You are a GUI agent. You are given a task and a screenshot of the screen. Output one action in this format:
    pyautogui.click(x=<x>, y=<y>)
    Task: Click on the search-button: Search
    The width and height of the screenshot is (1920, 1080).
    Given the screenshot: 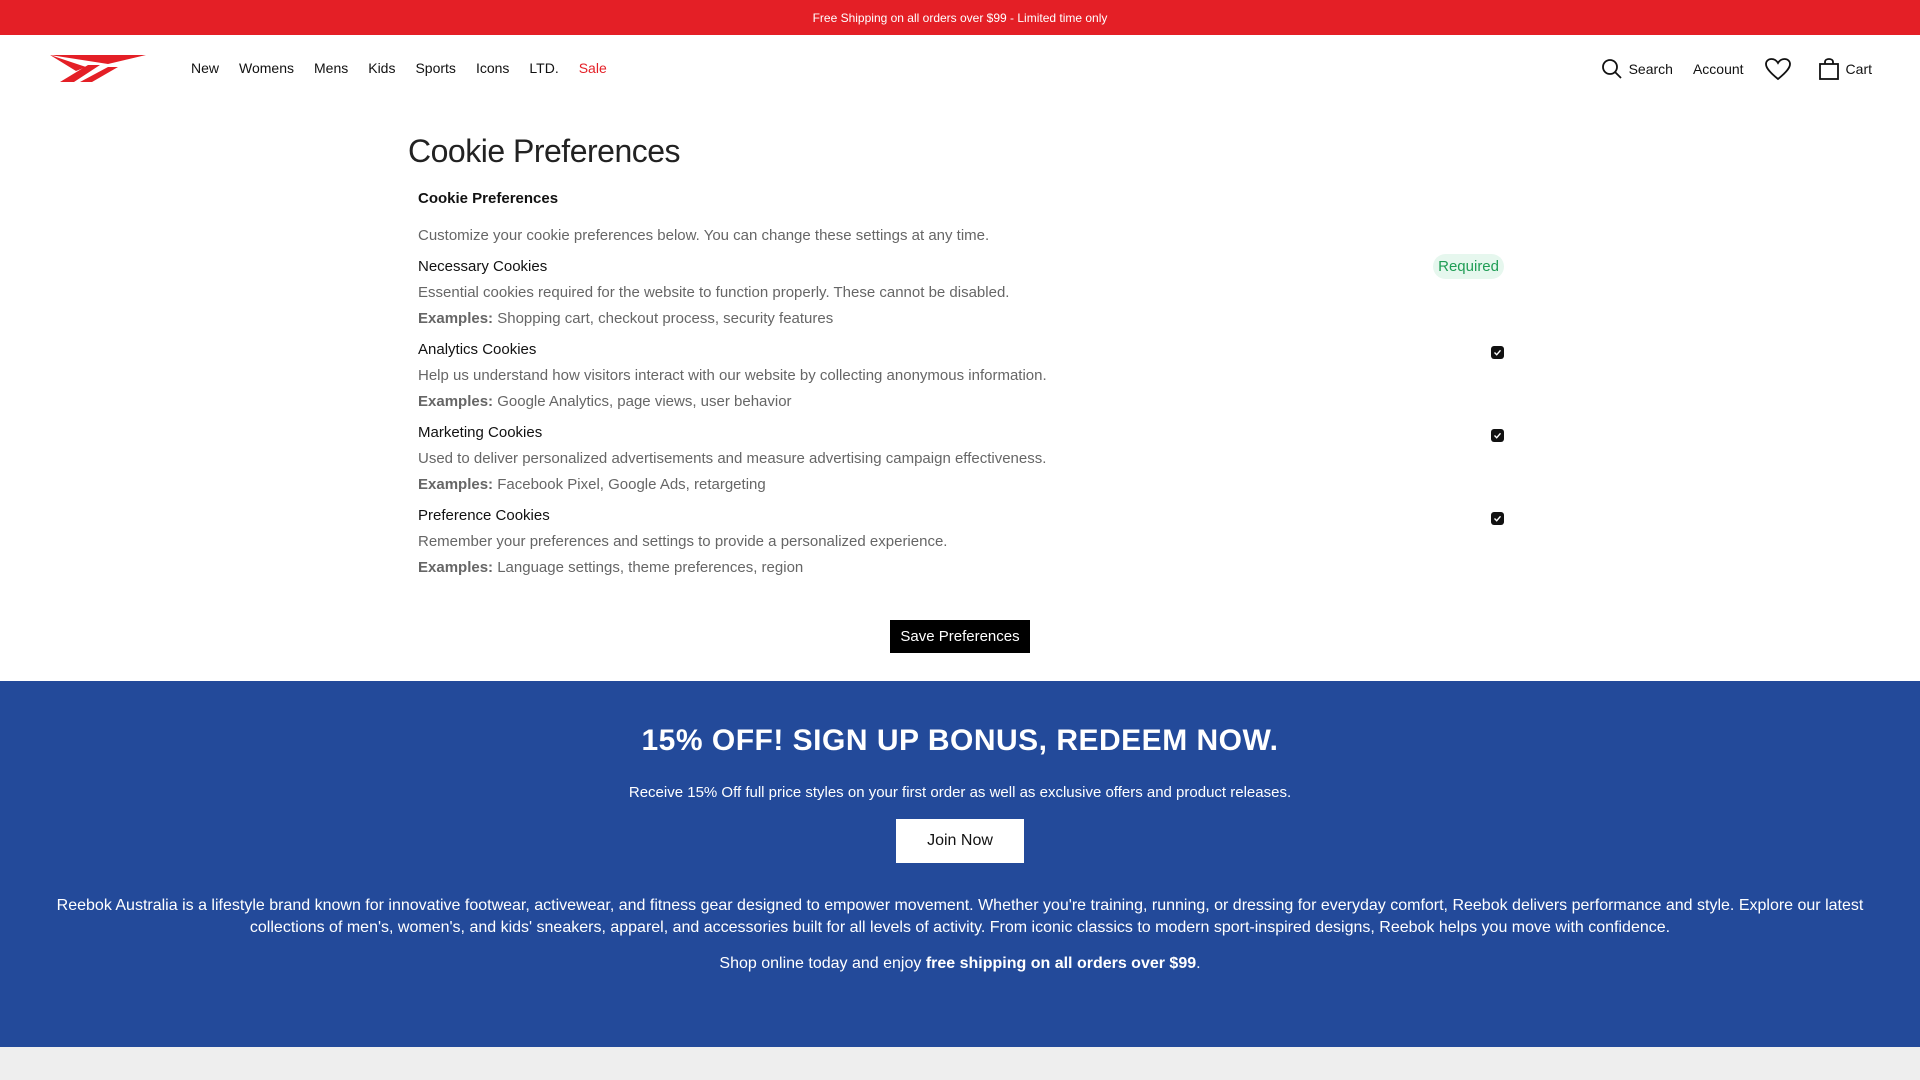 What is the action you would take?
    pyautogui.click(x=1637, y=69)
    